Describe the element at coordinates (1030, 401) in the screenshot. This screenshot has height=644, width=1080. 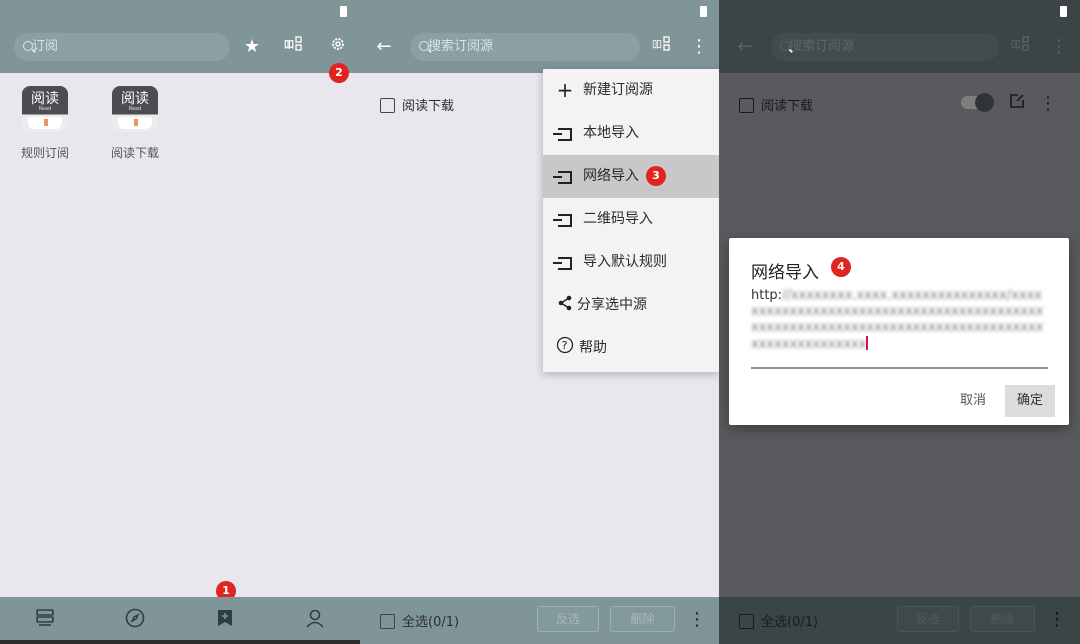
I see `confirm-button: 确定` at that location.